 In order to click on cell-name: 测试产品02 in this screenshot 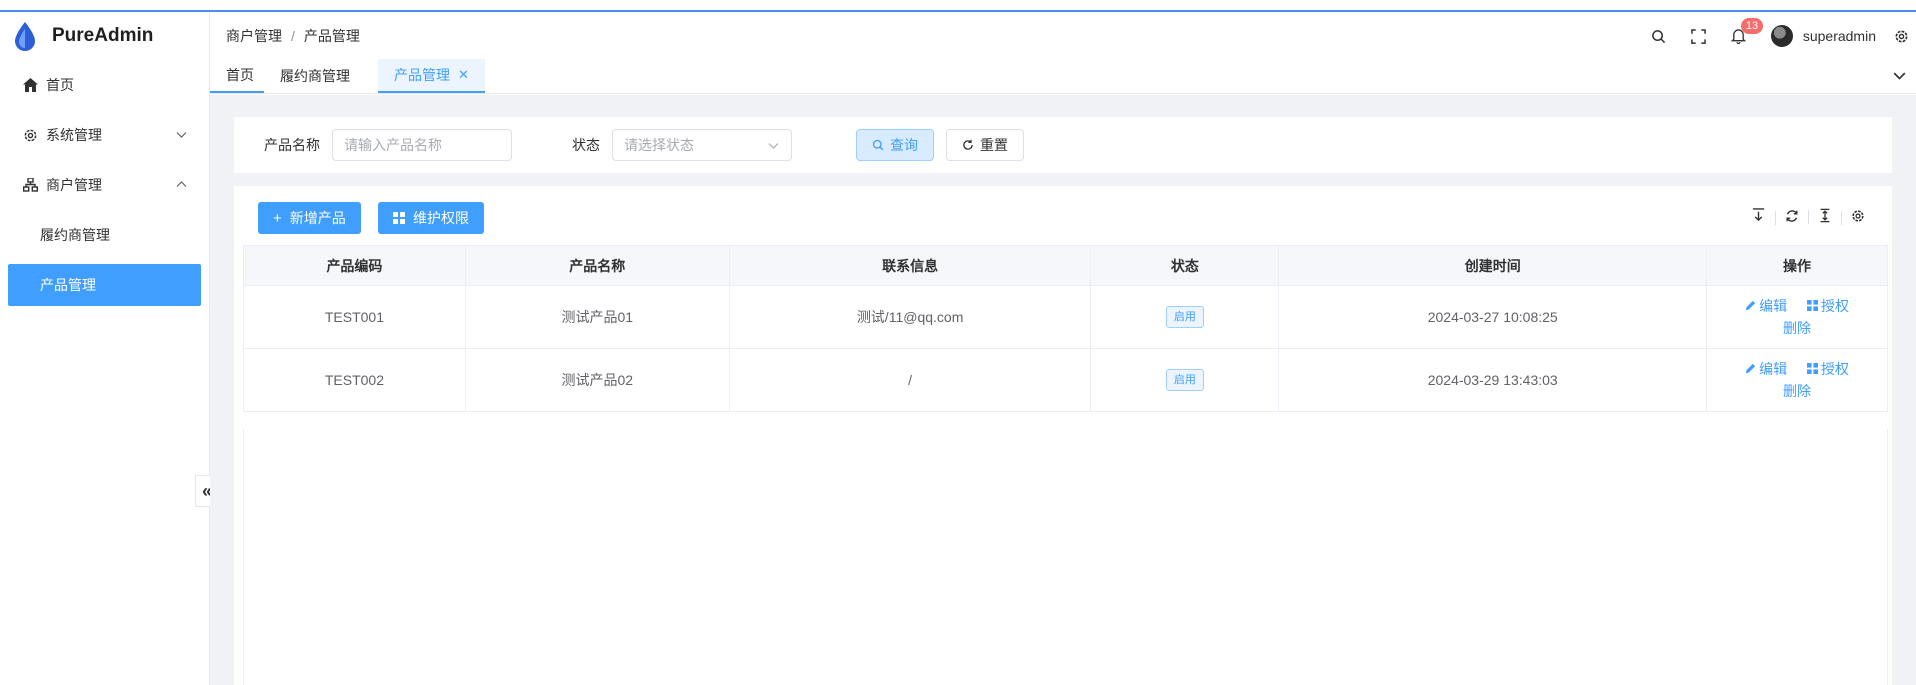, I will do `click(597, 380)`.